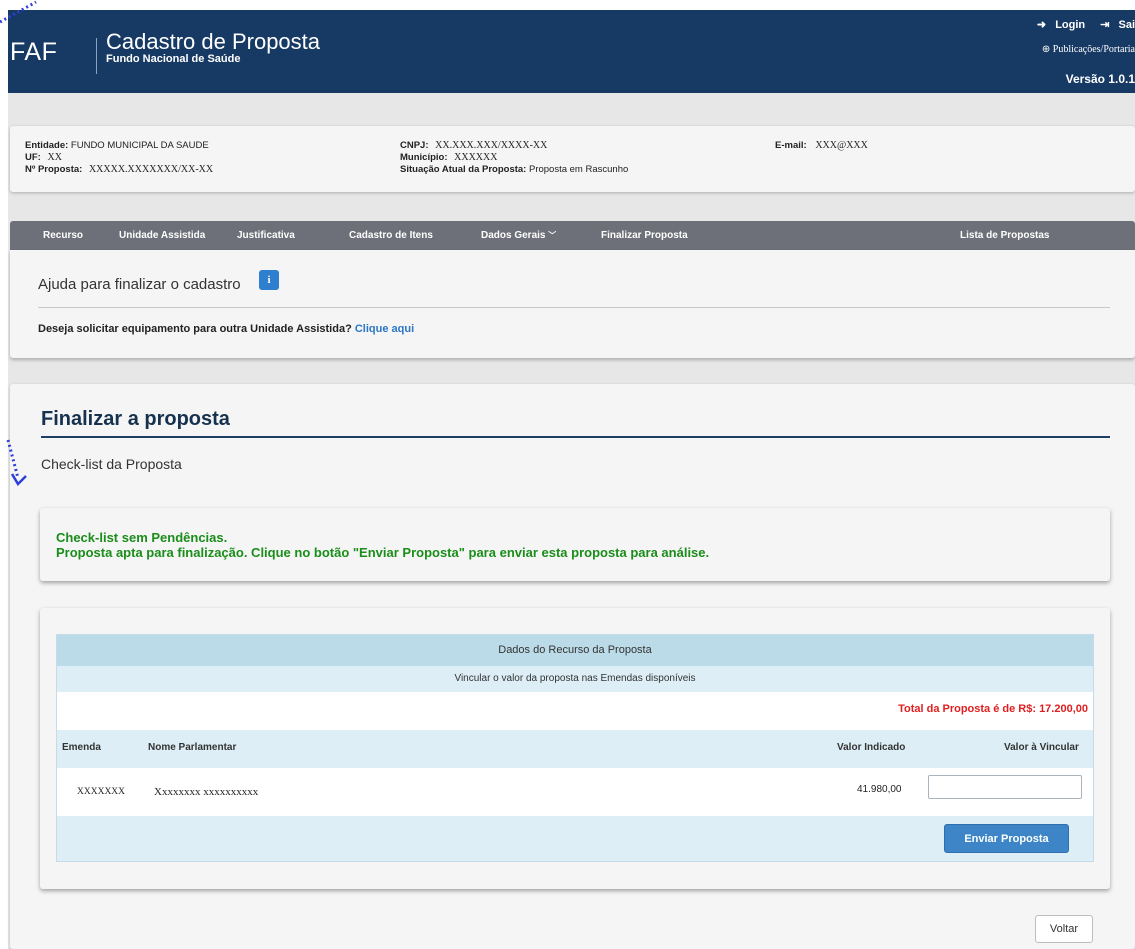  I want to click on page-title: Finalizar a proposta, so click(135, 419).